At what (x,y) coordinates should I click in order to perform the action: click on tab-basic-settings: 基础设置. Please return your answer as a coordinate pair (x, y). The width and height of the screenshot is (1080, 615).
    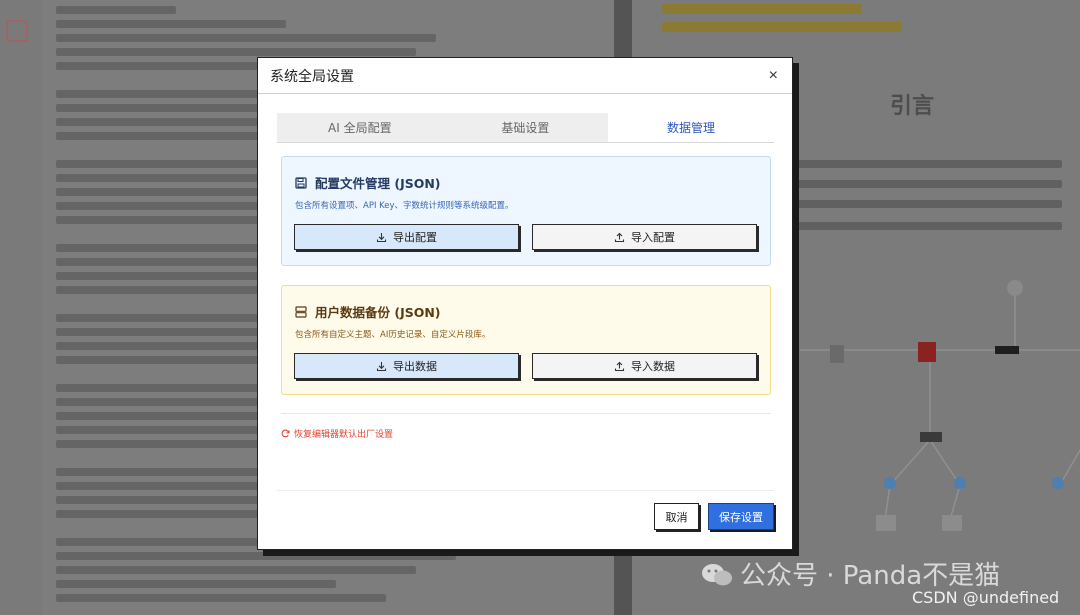
    Looking at the image, I should click on (525, 127).